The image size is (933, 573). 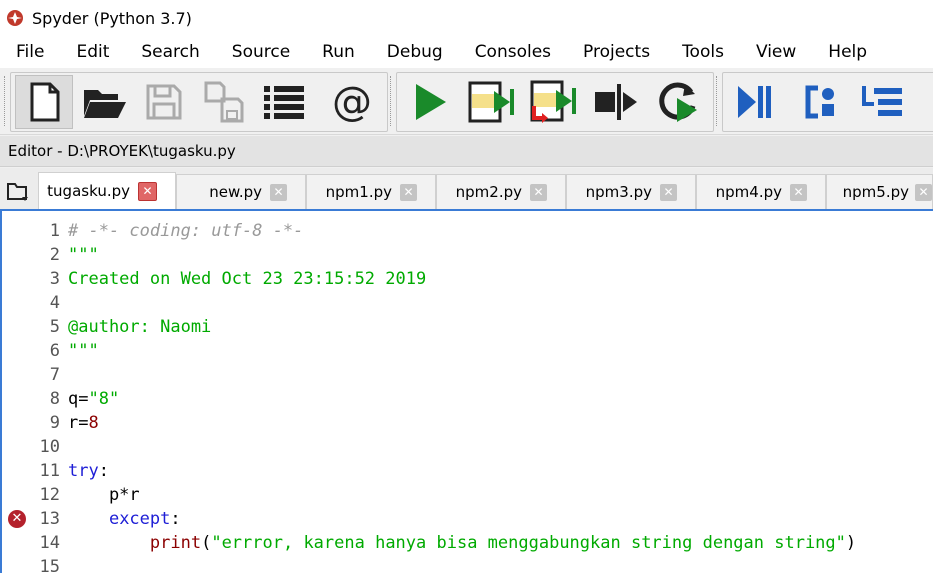 What do you see at coordinates (175, 543) in the screenshot?
I see `code-token: print` at bounding box center [175, 543].